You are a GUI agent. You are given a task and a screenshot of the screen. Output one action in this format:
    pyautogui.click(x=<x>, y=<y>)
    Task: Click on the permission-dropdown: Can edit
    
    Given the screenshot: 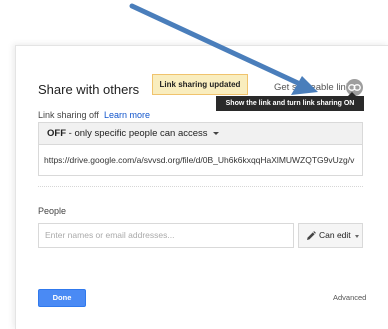 What is the action you would take?
    pyautogui.click(x=330, y=235)
    